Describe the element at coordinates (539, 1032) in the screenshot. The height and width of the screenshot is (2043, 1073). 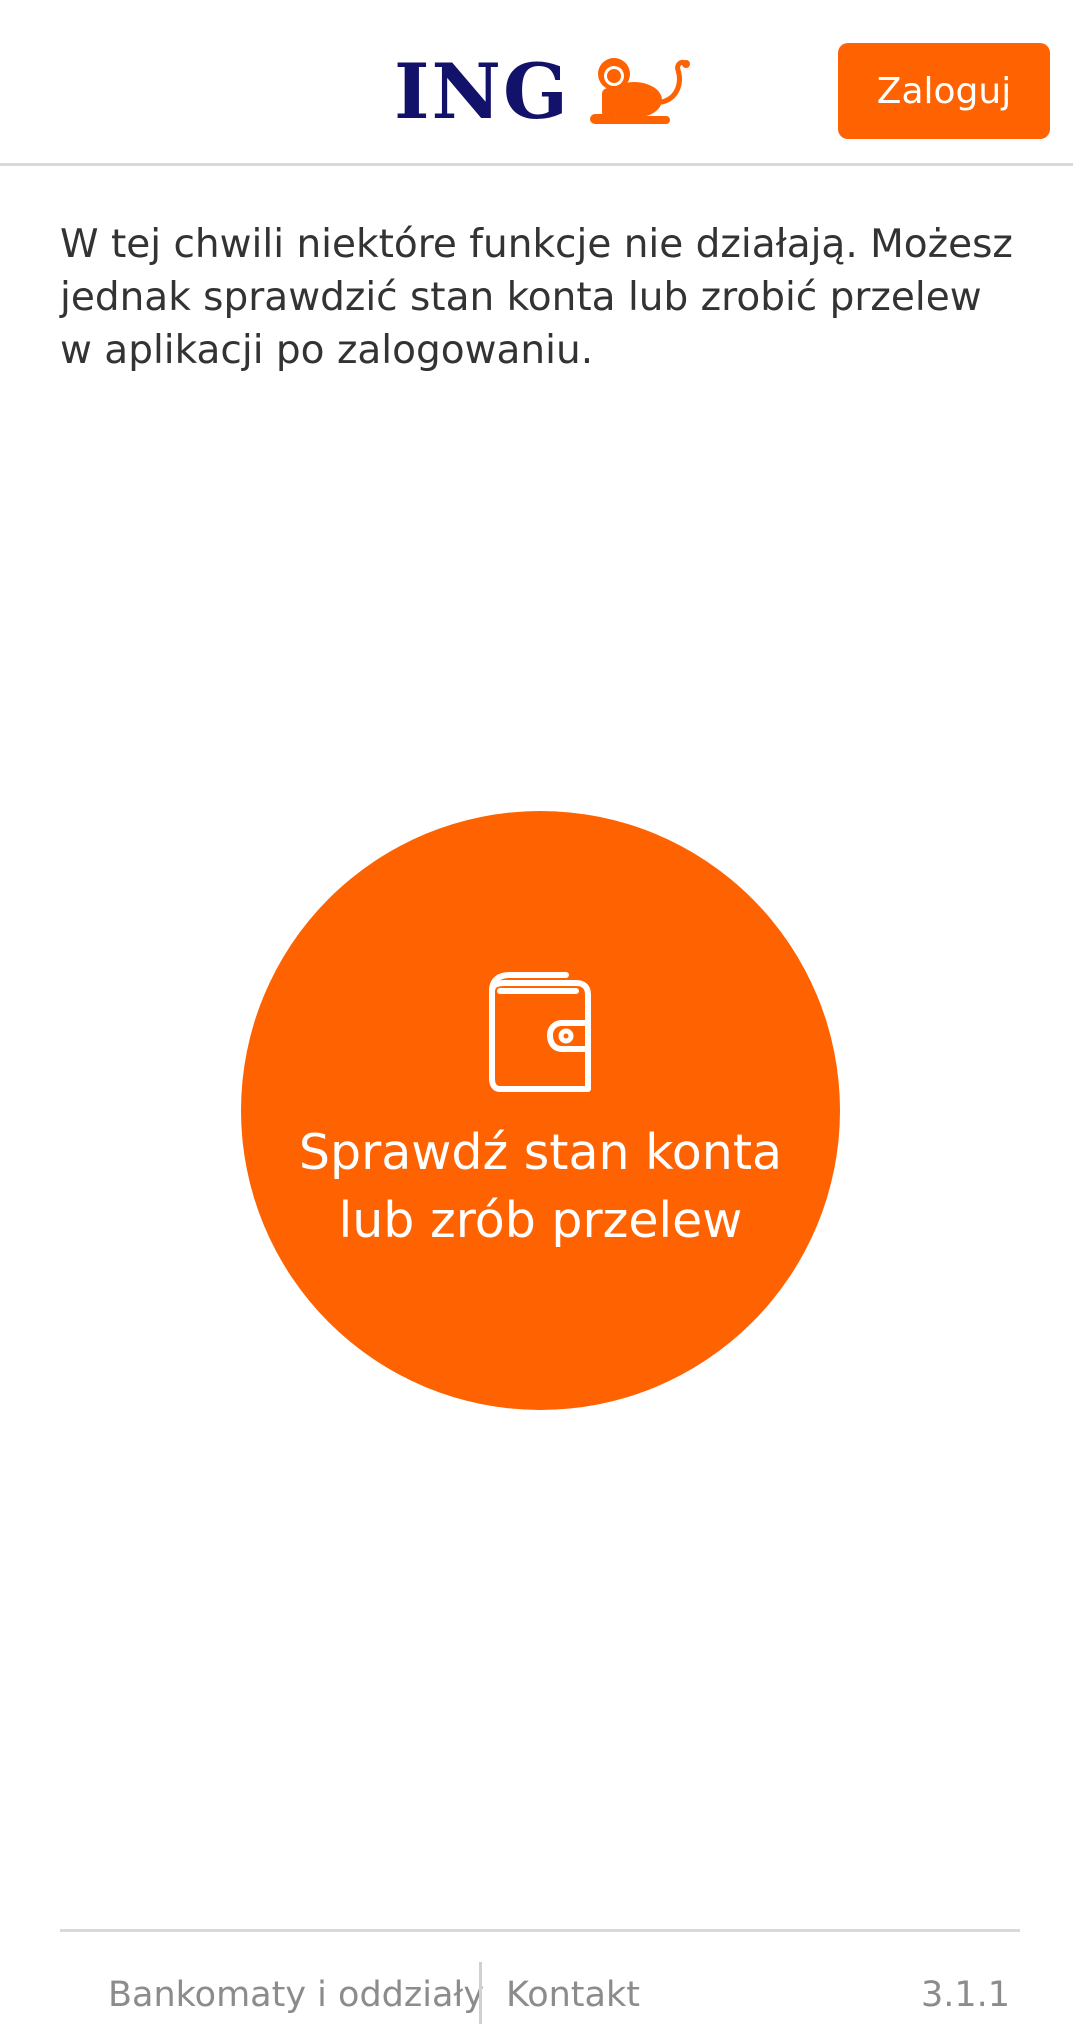
I see `wallet-icon` at that location.